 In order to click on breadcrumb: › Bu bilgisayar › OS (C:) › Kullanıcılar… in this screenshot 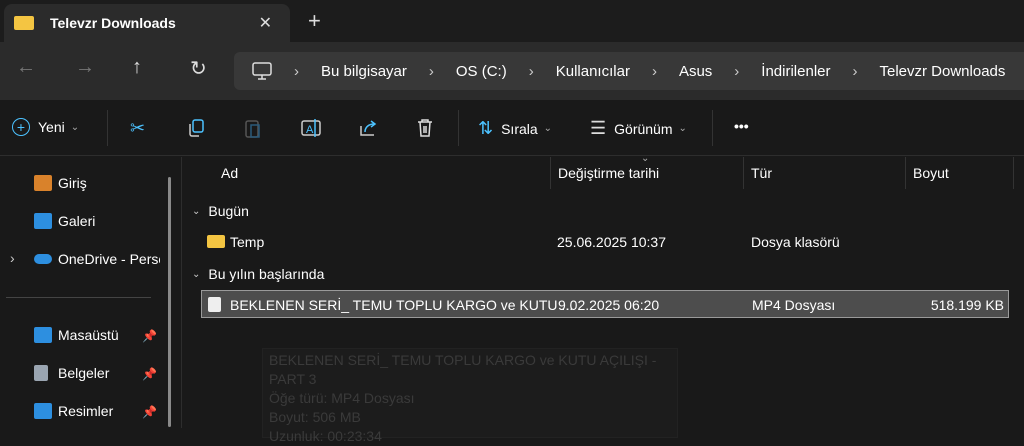, I will do `click(629, 71)`.